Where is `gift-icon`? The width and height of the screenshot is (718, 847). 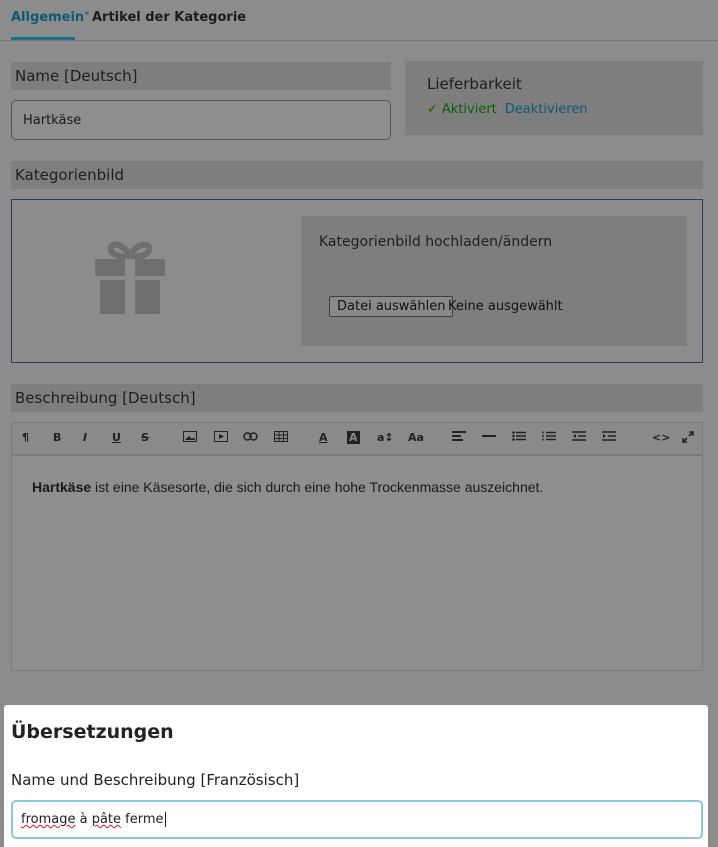
gift-icon is located at coordinates (130, 277).